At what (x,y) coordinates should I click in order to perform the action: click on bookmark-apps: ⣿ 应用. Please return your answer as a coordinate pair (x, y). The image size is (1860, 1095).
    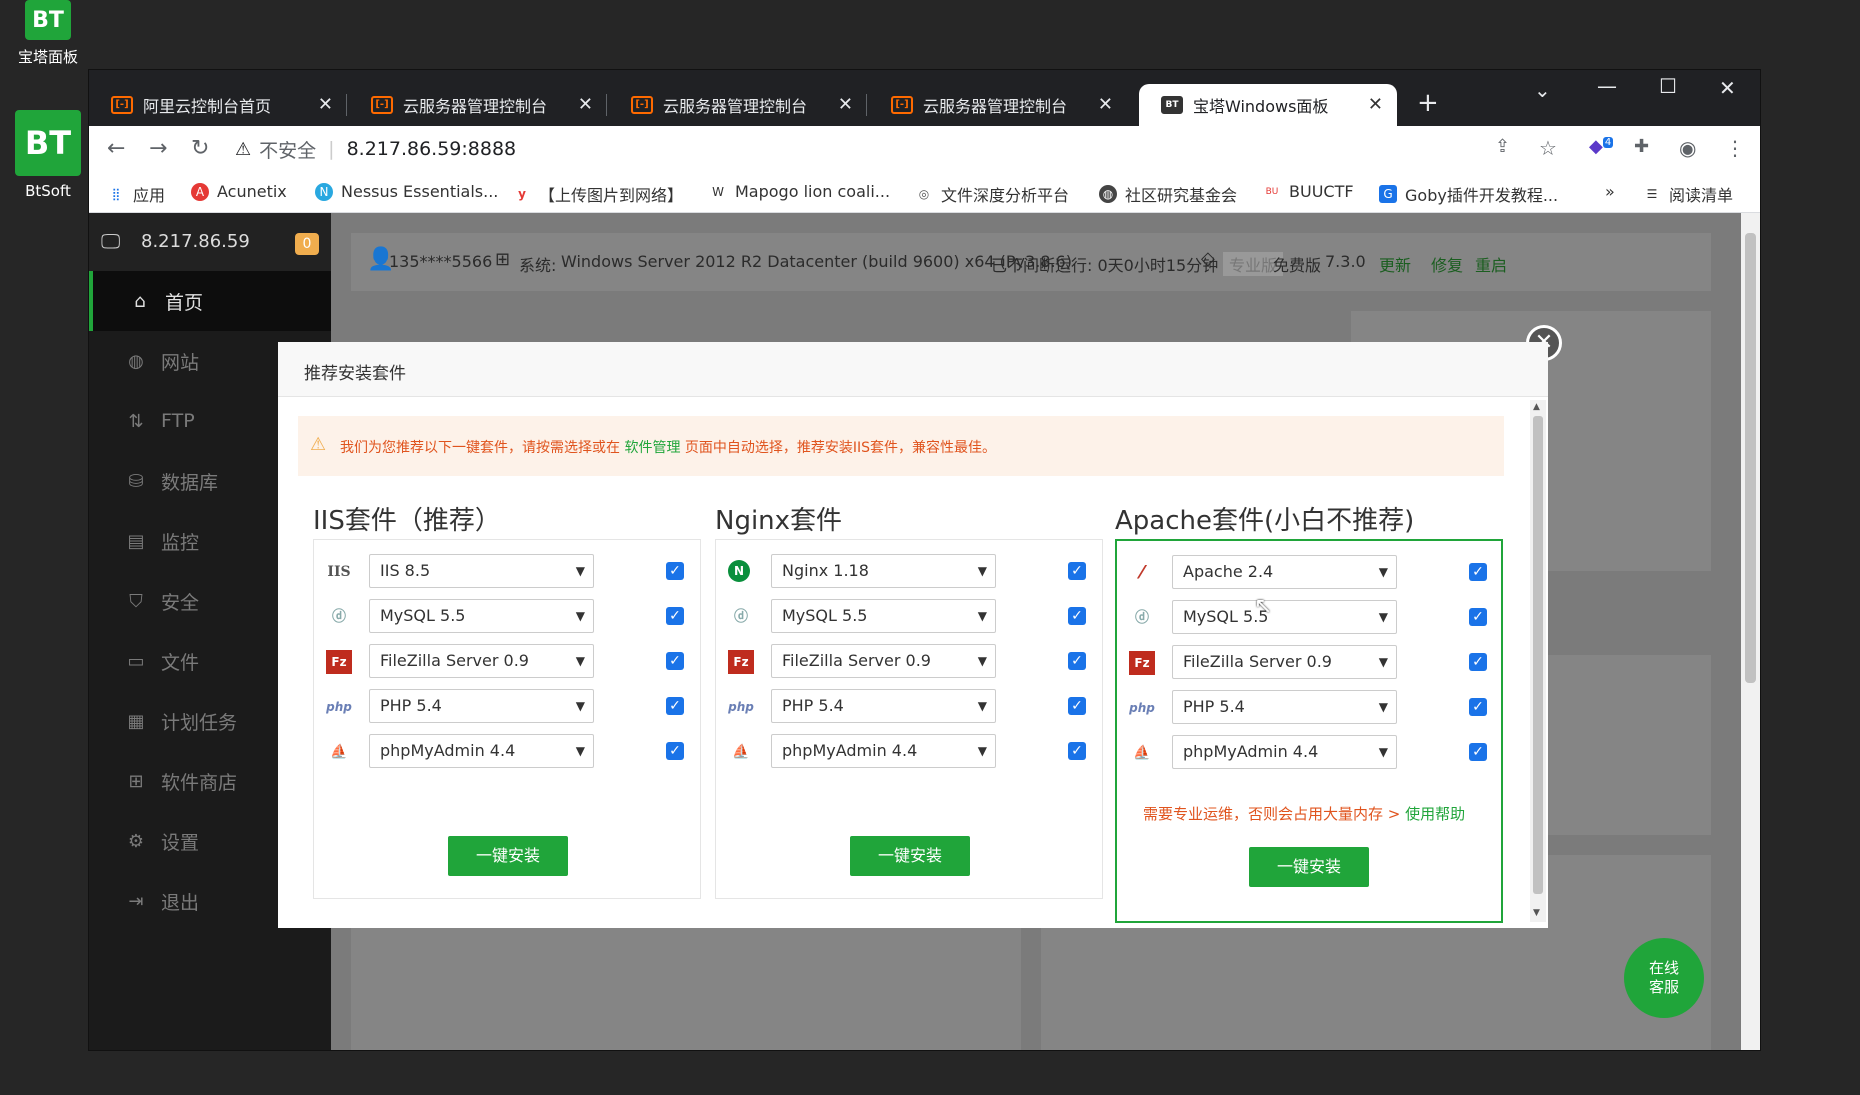
    Looking at the image, I should click on (136, 194).